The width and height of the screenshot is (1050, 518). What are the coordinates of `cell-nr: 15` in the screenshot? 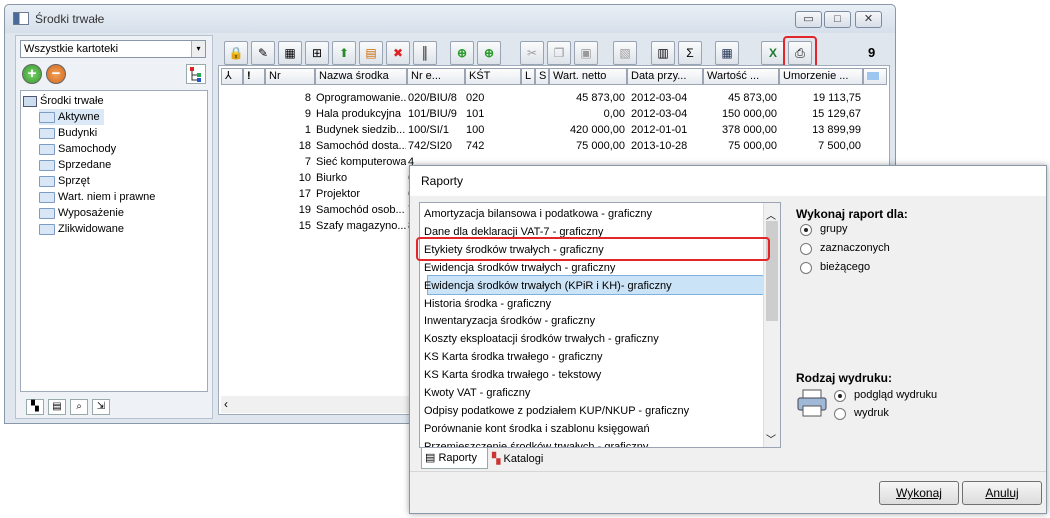 It's located at (304, 226).